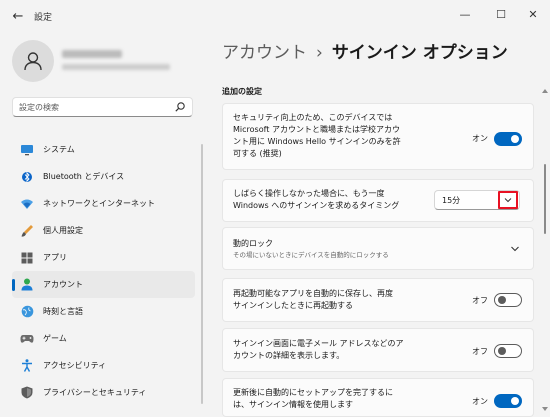 The height and width of the screenshot is (417, 550). I want to click on game-icon, so click(27, 339).